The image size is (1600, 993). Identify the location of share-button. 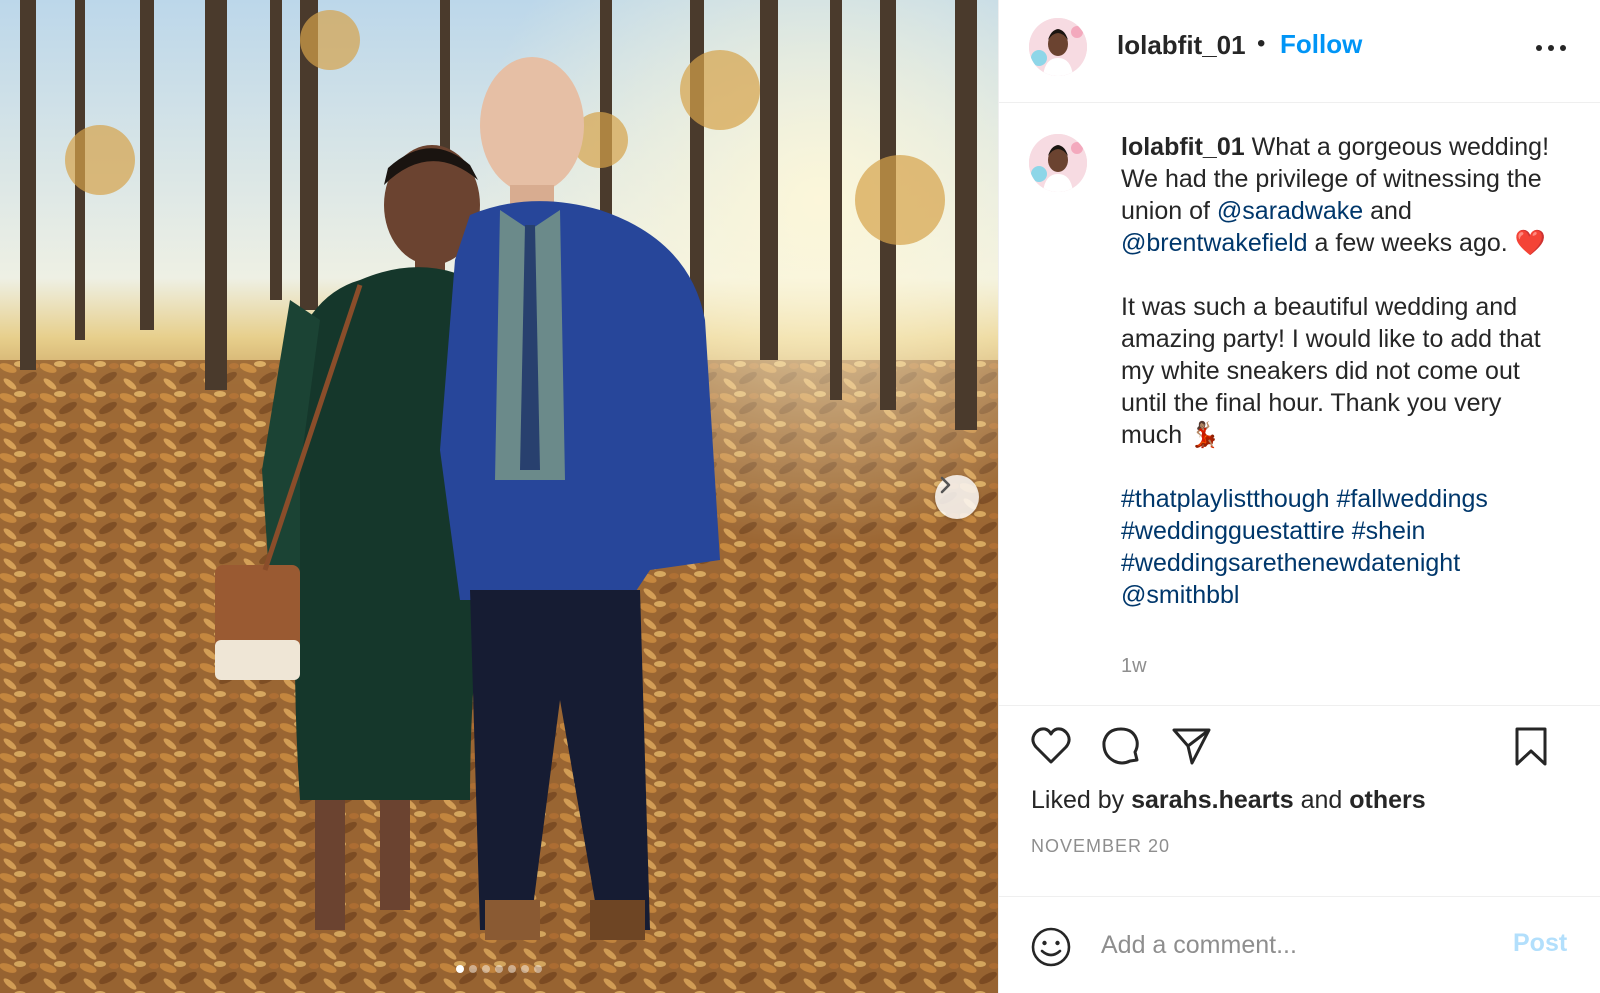
(1191, 746).